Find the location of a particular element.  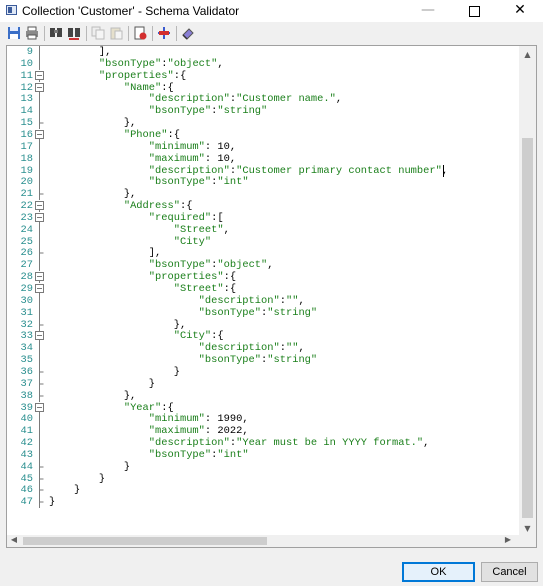

code-line: 16 "Phone":{ is located at coordinates (262, 135).